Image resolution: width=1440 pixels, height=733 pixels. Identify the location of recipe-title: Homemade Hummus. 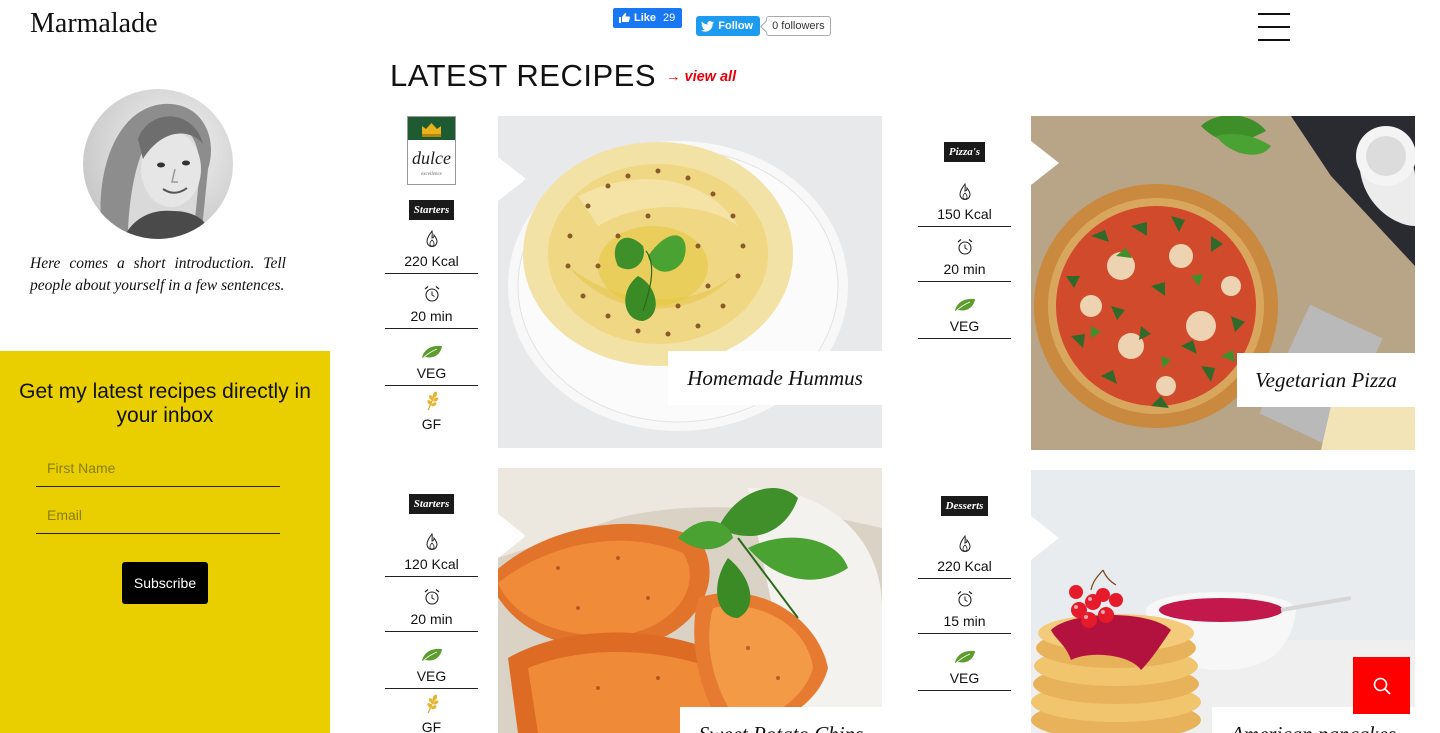
(775, 378).